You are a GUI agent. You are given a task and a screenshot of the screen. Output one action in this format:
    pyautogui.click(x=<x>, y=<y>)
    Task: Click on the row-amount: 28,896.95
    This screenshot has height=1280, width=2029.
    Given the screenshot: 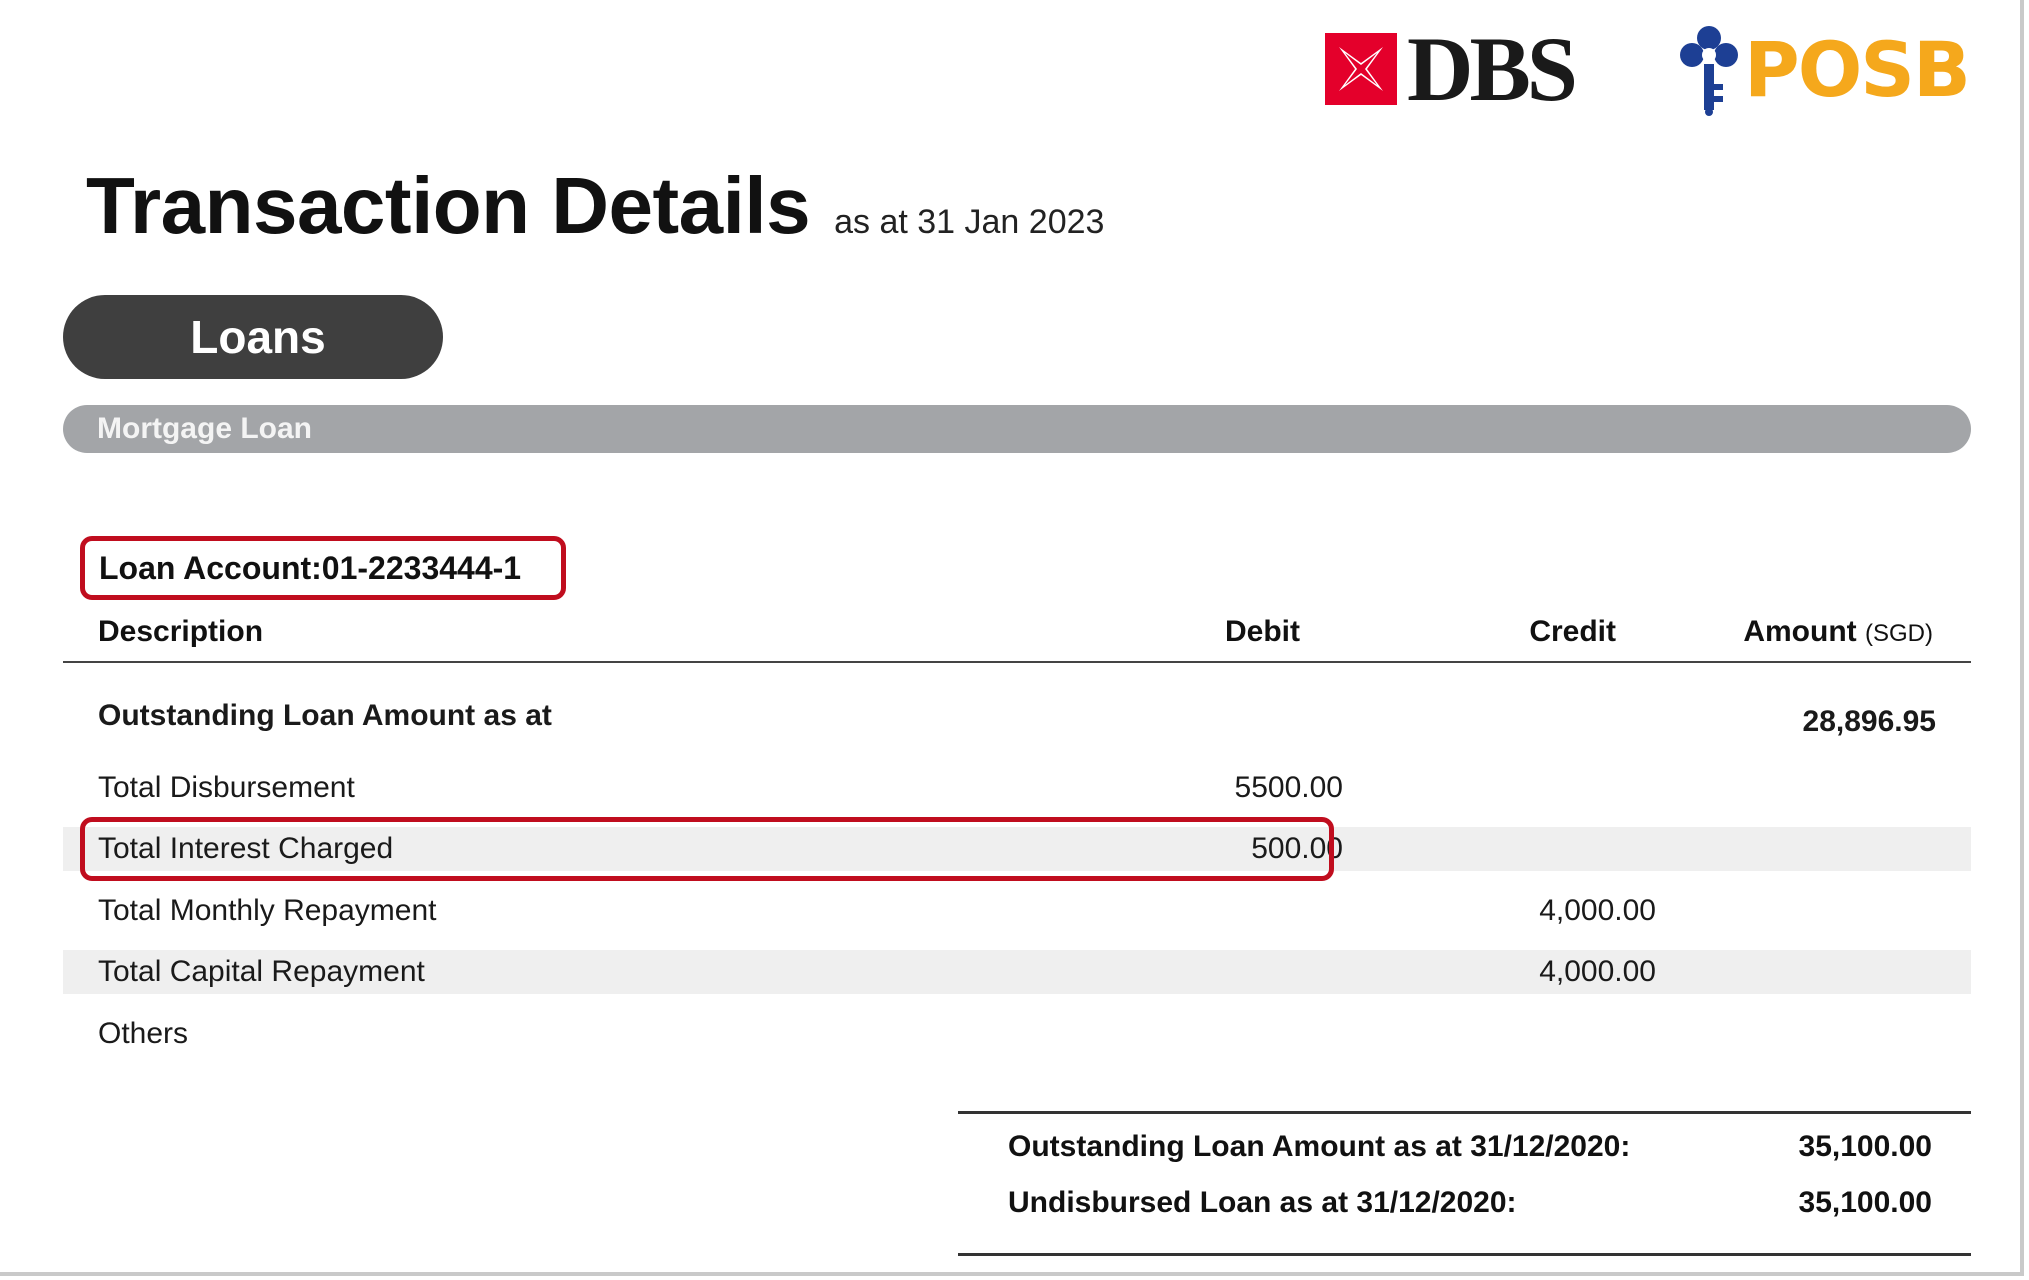 What is the action you would take?
    pyautogui.click(x=1869, y=721)
    